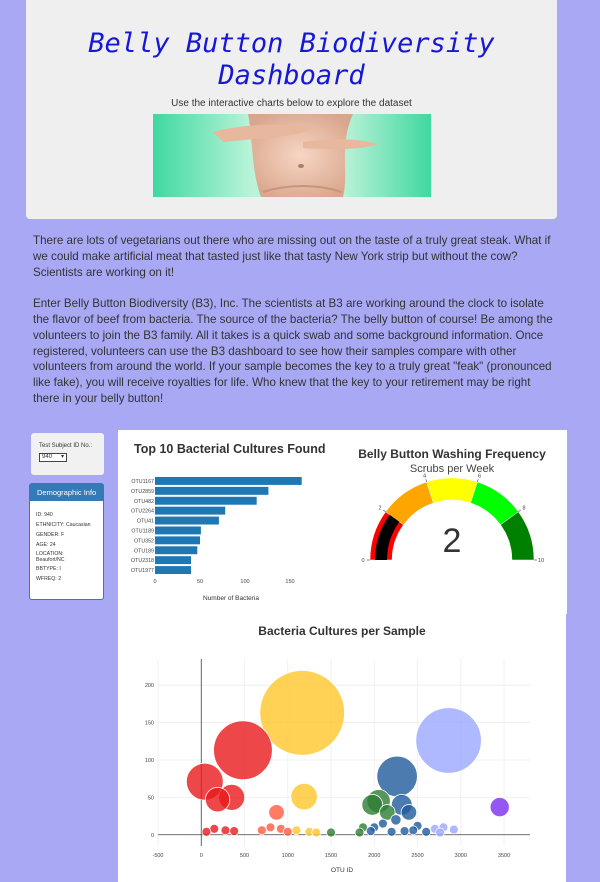  I want to click on bar-otu189, so click(176, 550).